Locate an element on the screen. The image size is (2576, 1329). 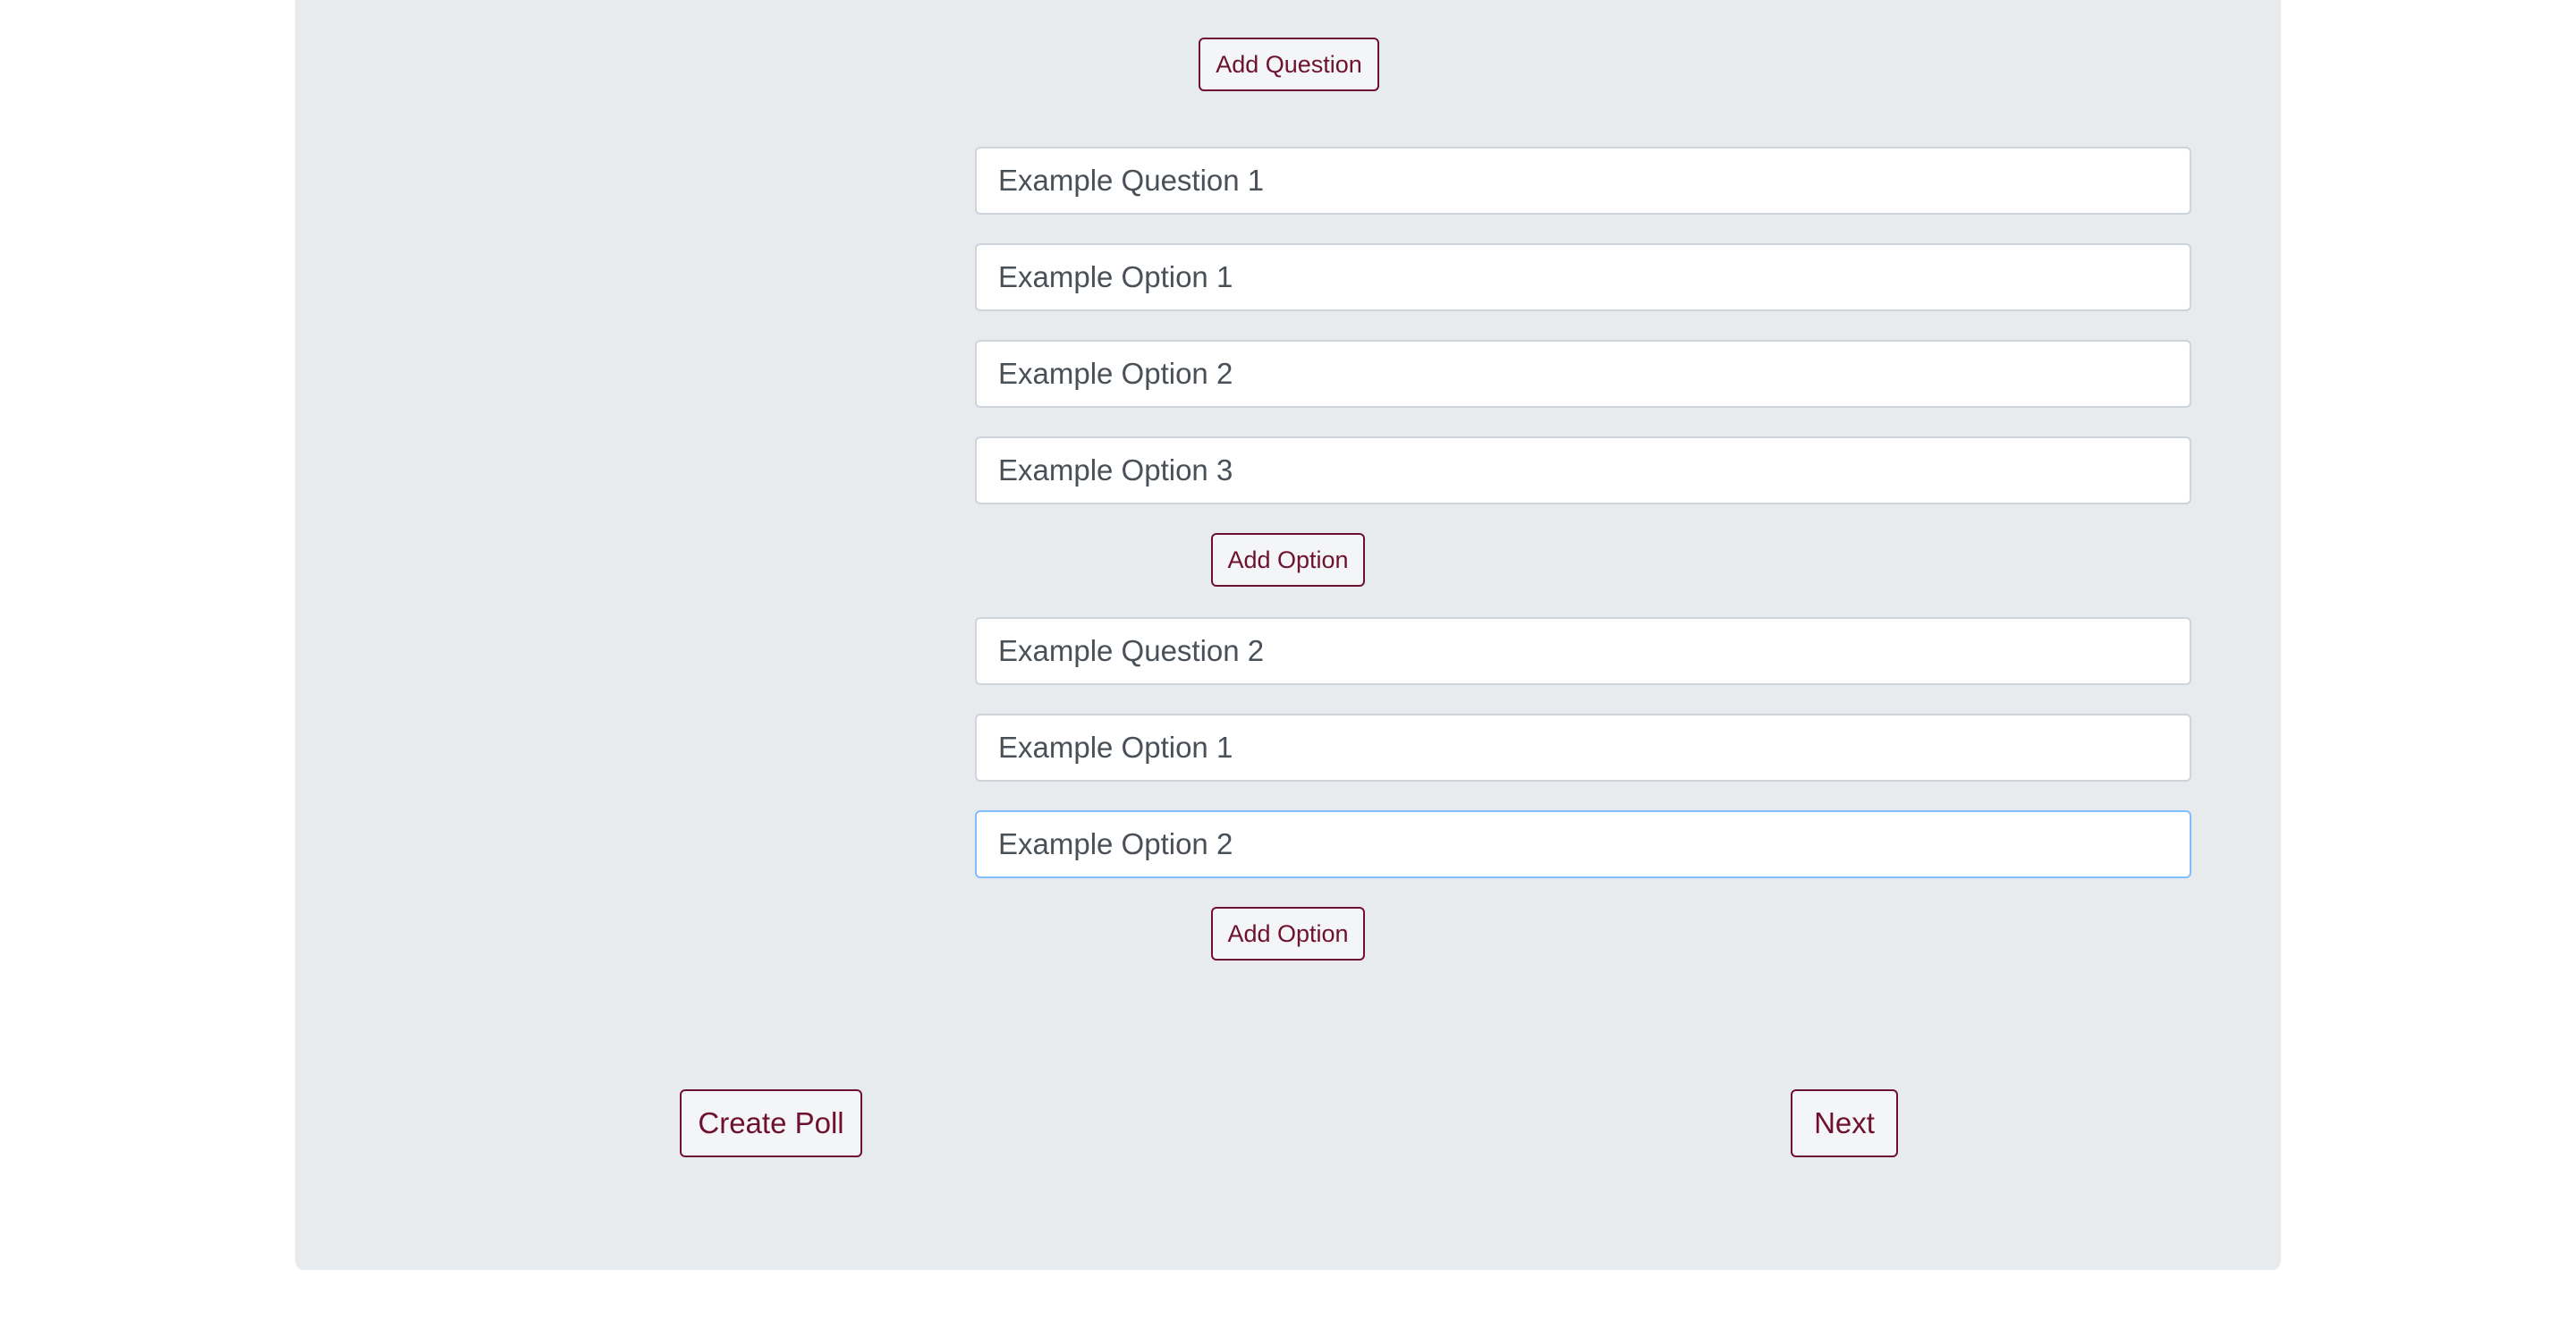
question-1-option-2-input is located at coordinates (1583, 374).